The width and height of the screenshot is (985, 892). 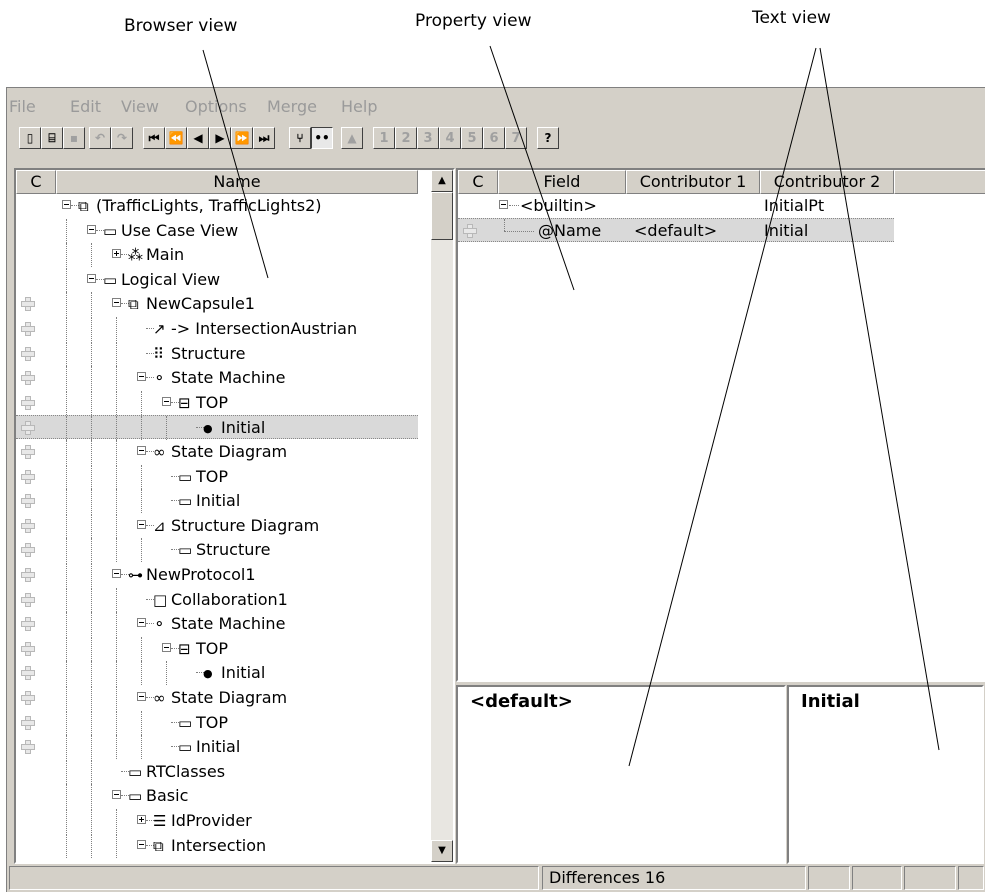 What do you see at coordinates (442, 516) in the screenshot?
I see `tree-scrollbar: ▲ ▼` at bounding box center [442, 516].